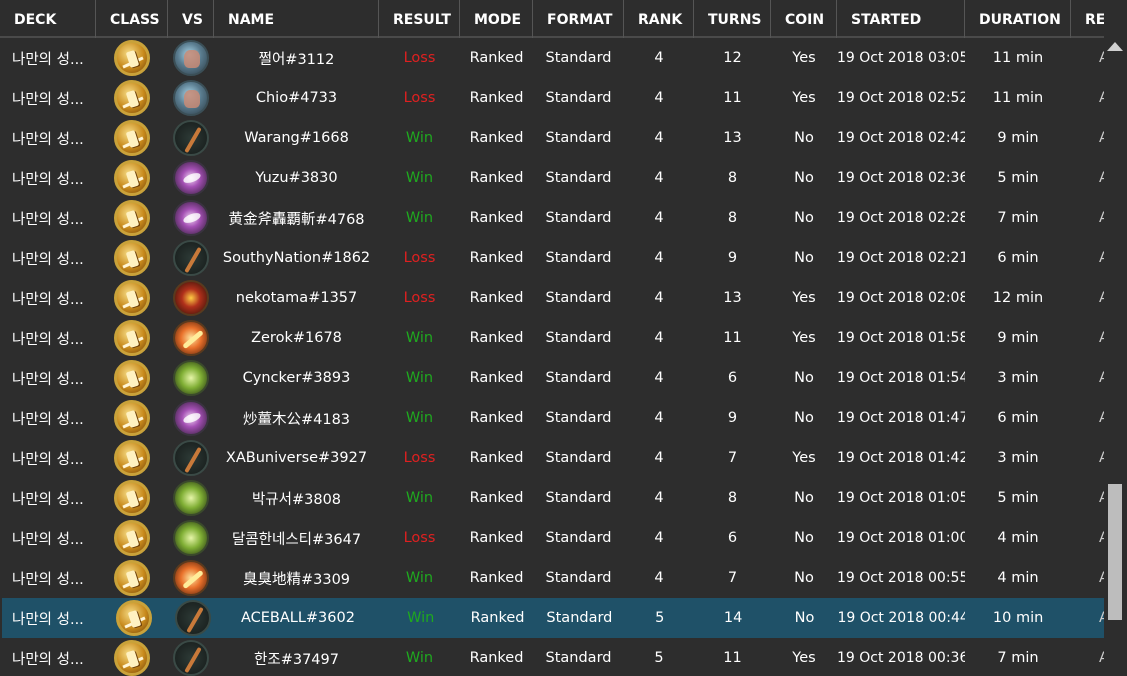  Describe the element at coordinates (48, 19) in the screenshot. I see `column-header-deck: DECK` at that location.